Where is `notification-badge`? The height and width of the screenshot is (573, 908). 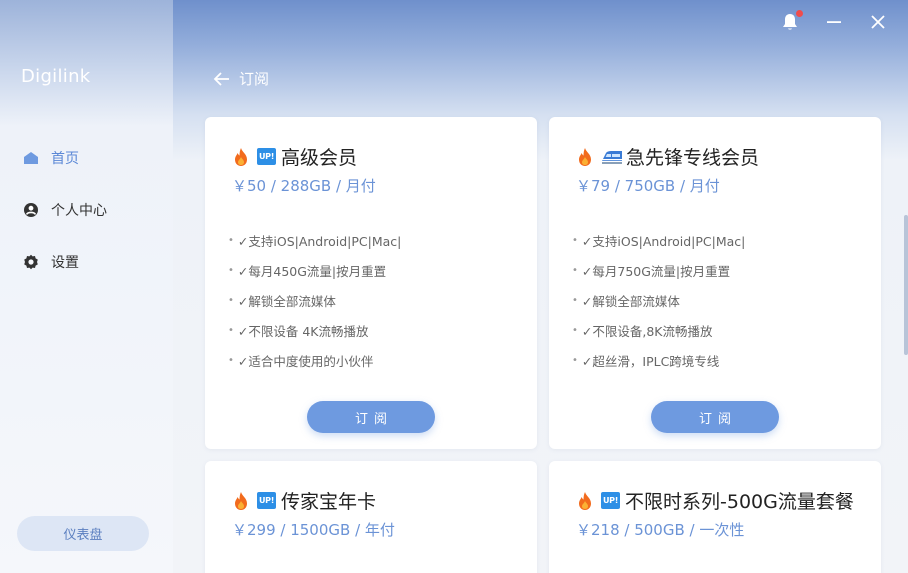
notification-badge is located at coordinates (799, 13).